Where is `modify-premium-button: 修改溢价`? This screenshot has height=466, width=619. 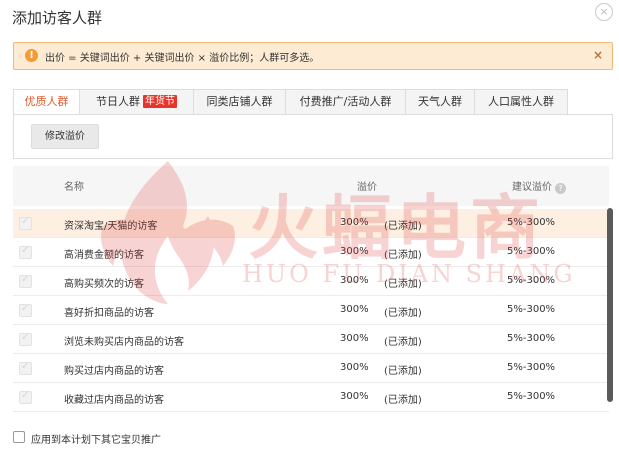
modify-premium-button: 修改溢价 is located at coordinates (65, 136).